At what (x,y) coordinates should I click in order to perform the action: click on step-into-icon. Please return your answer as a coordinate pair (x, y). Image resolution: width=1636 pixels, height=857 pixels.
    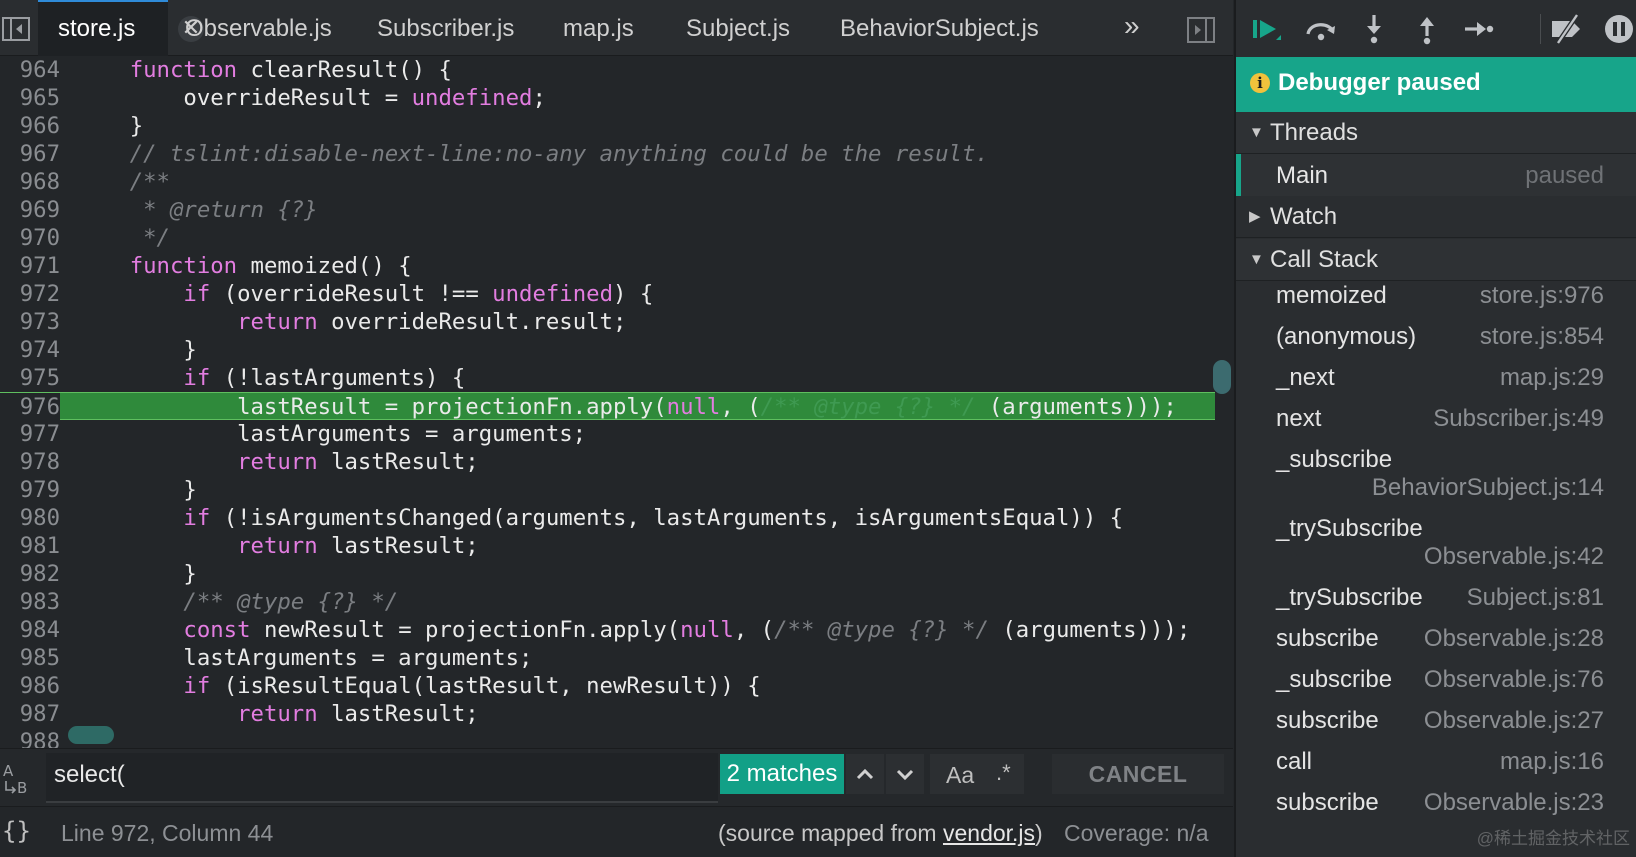
    Looking at the image, I should click on (1374, 29).